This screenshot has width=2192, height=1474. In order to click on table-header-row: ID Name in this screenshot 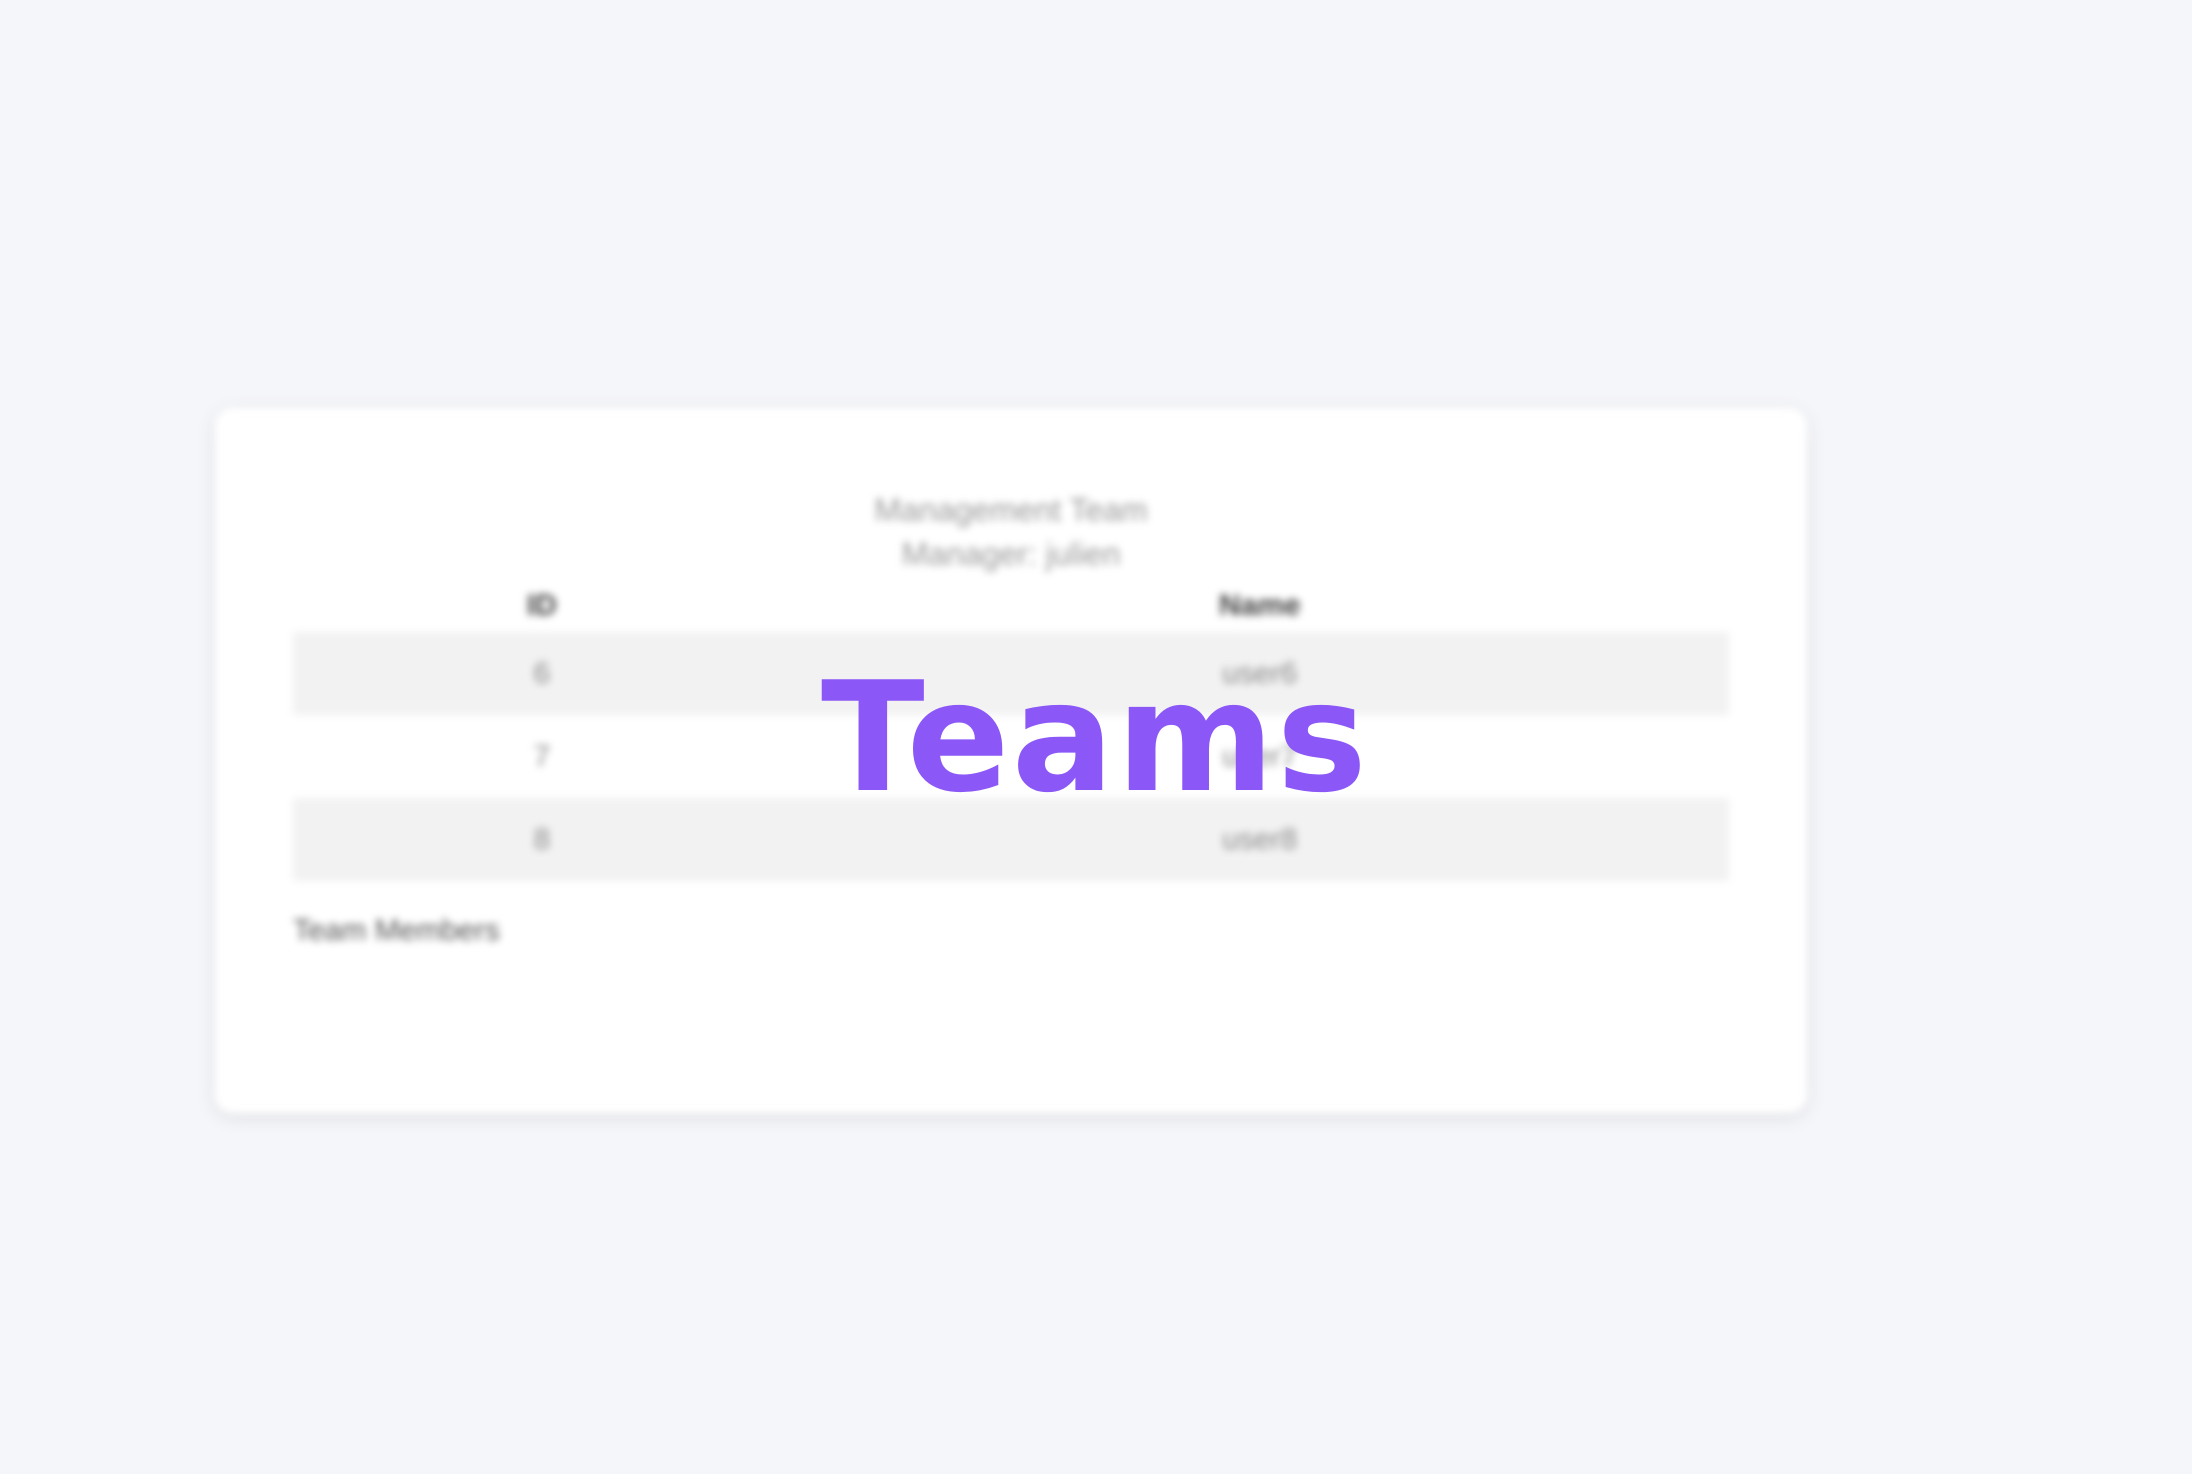, I will do `click(1011, 606)`.